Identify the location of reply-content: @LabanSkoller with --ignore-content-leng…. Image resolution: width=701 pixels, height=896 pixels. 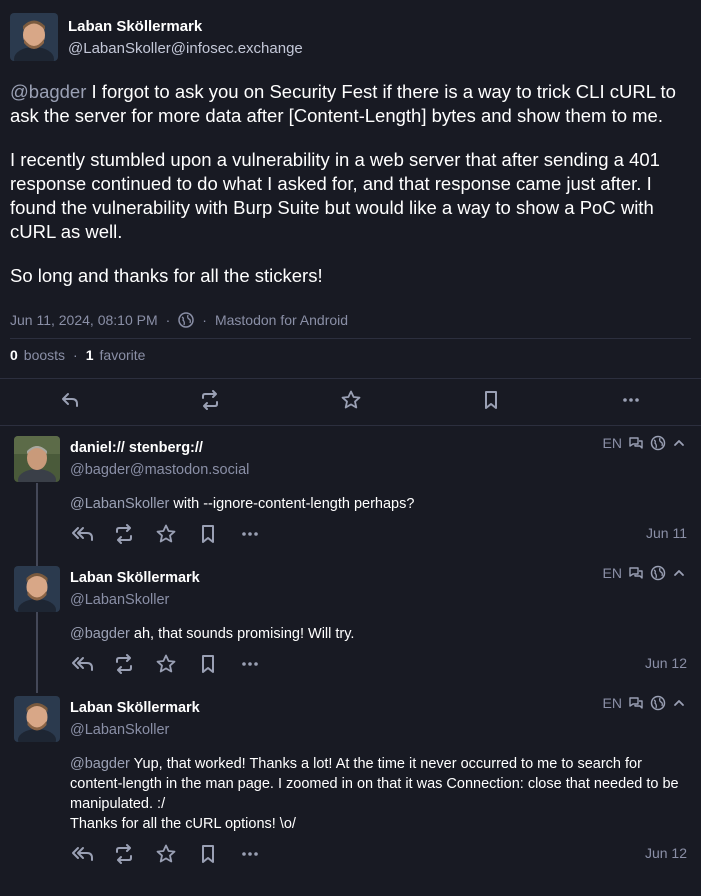
(380, 504).